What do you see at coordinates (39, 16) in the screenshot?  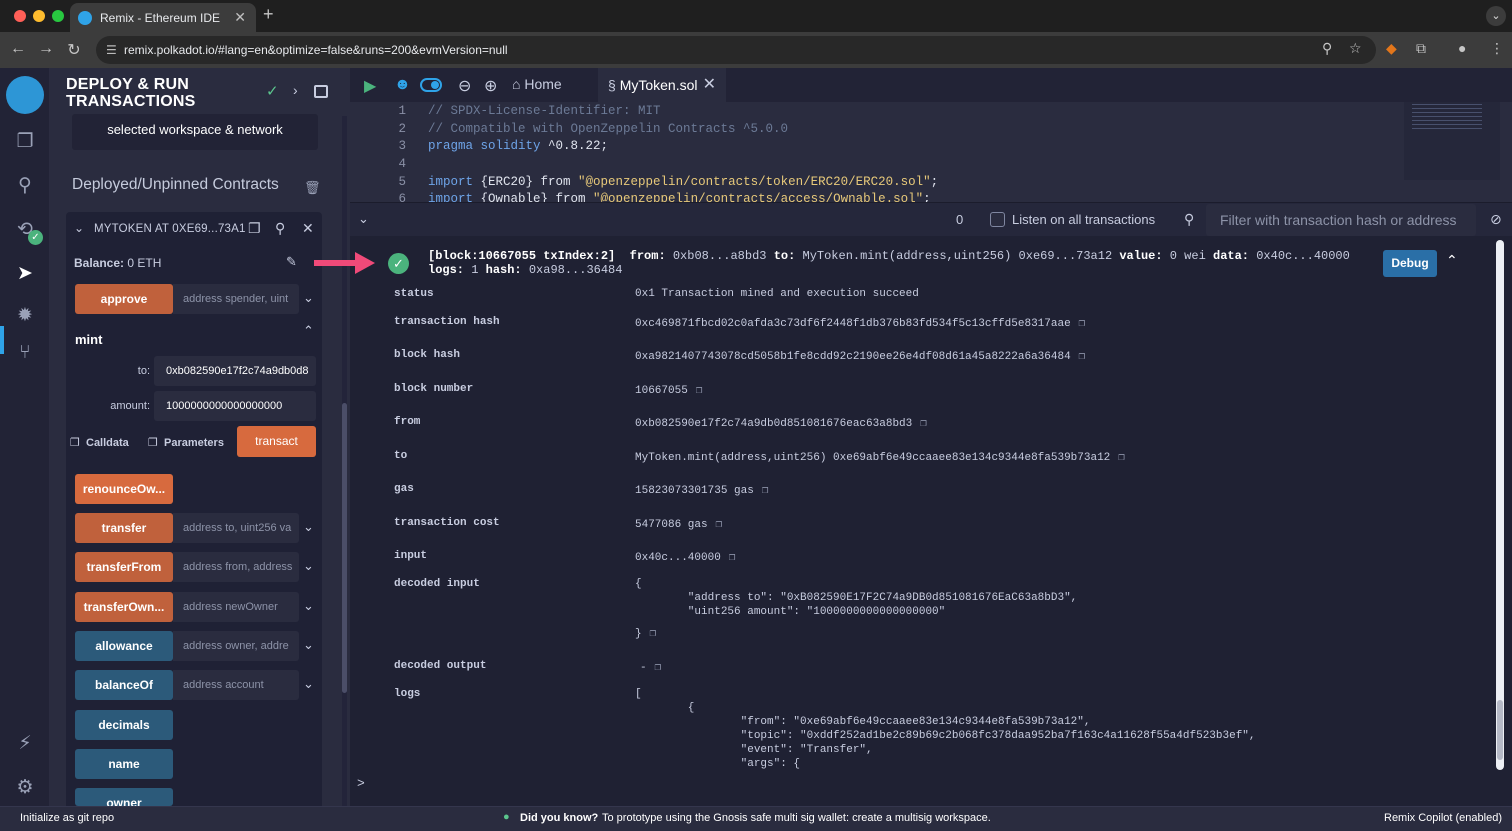 I see `minimize-window-button` at bounding box center [39, 16].